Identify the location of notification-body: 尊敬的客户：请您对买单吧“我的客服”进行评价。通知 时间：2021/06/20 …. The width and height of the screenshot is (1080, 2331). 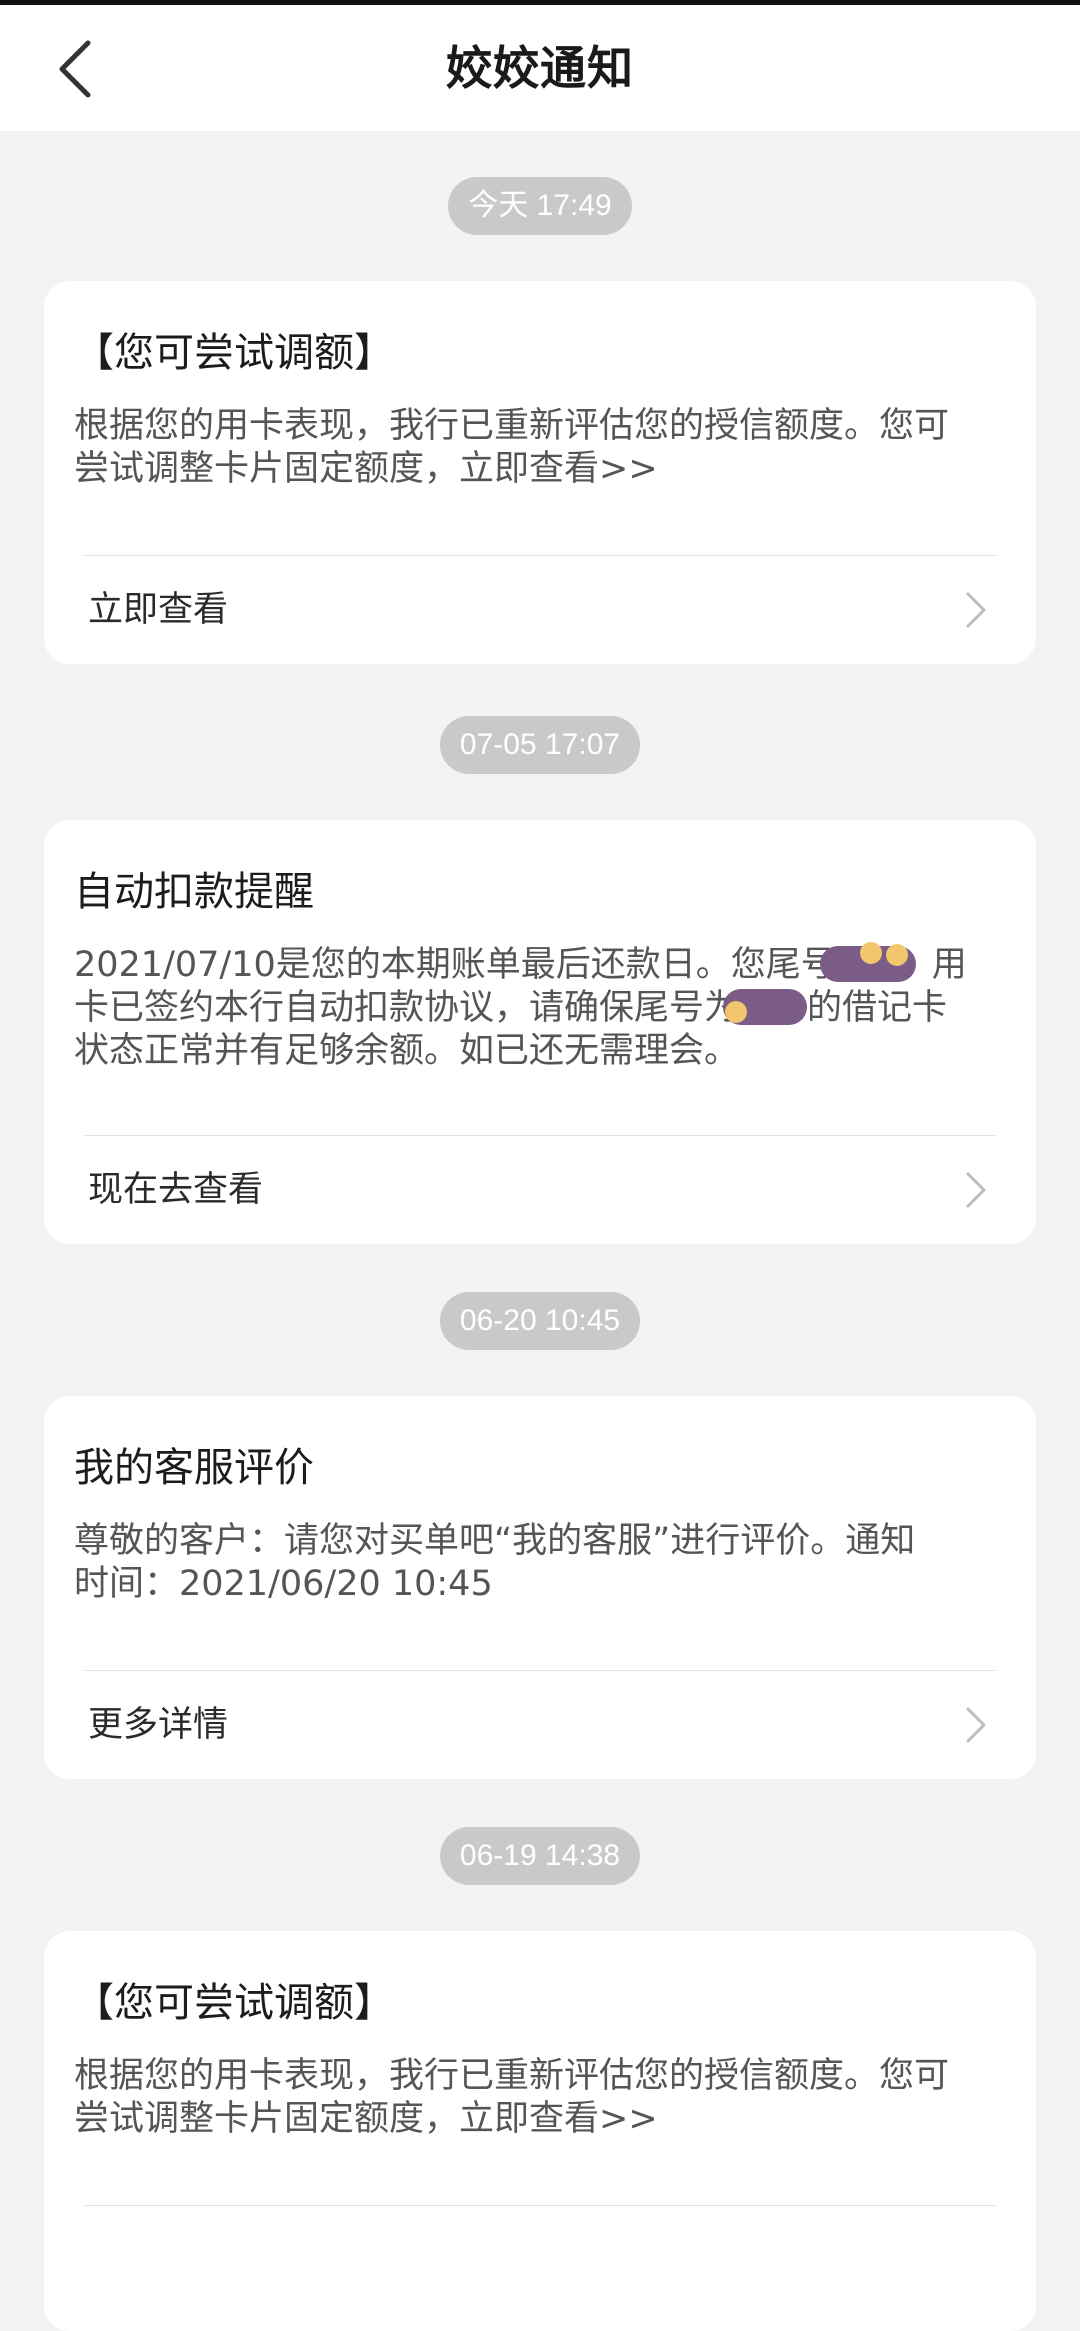
(540, 1551).